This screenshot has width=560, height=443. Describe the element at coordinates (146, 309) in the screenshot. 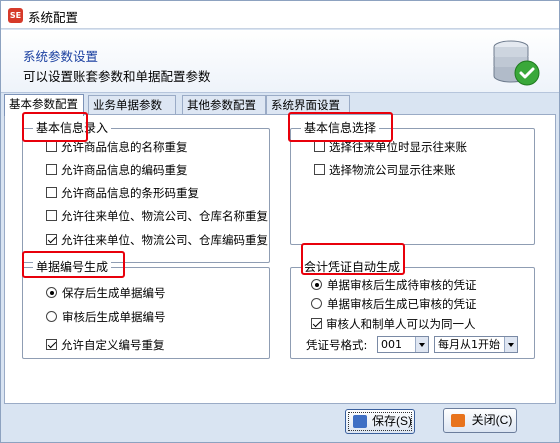

I see `group-doc-number: 单据编号生成 保存后生成单据编号 审核后生成单据编号 允许自定义编号重复` at that location.